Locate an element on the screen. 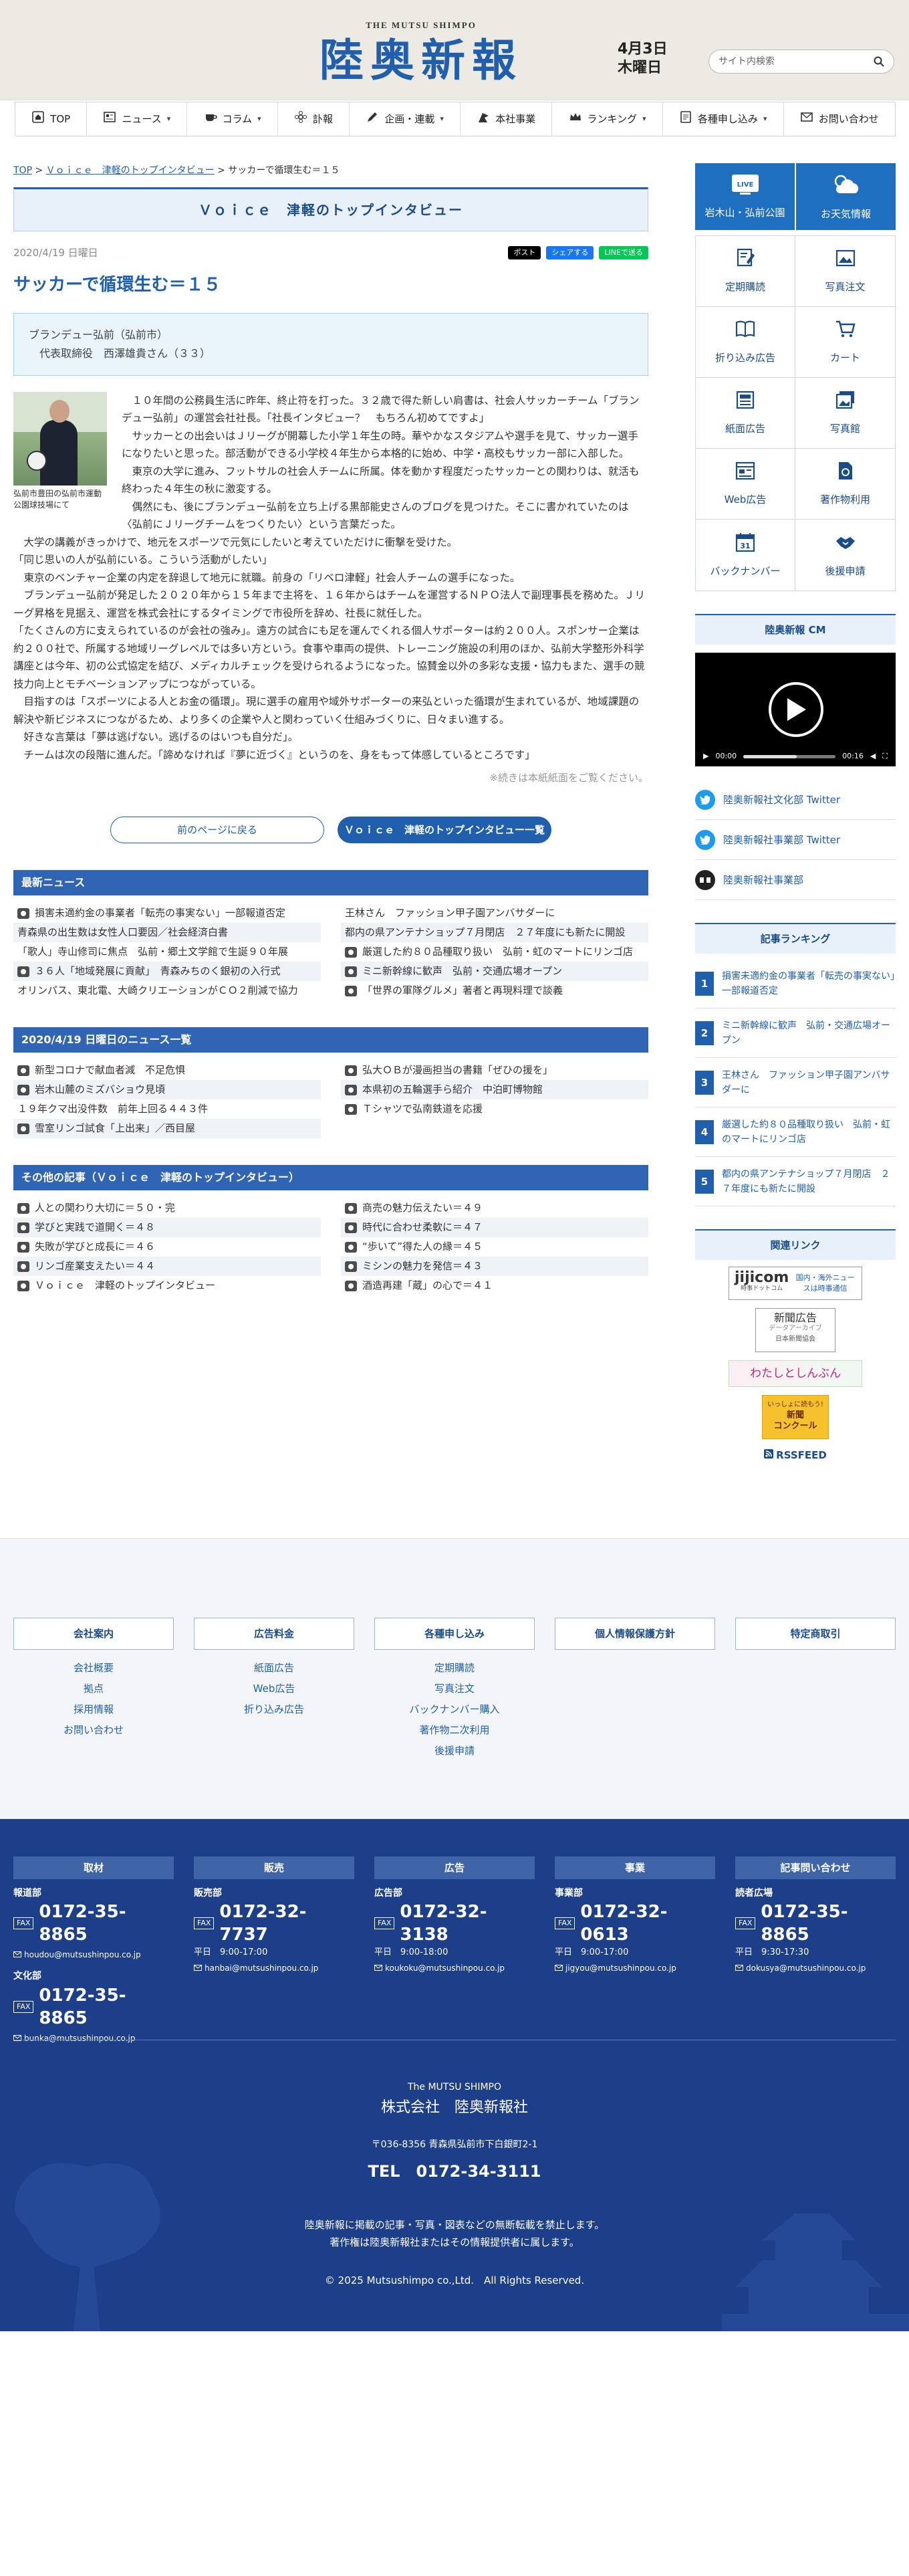 The image size is (909, 2576). news-link: ３６人「地域発展に貢献」 青森みちのく銀初の入行式 is located at coordinates (167, 971).